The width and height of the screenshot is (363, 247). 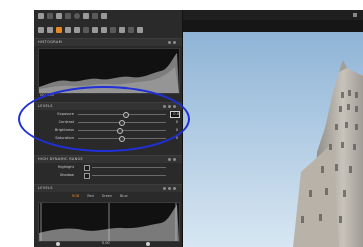 What do you see at coordinates (59, 16) in the screenshot?
I see `undo-icon` at bounding box center [59, 16].